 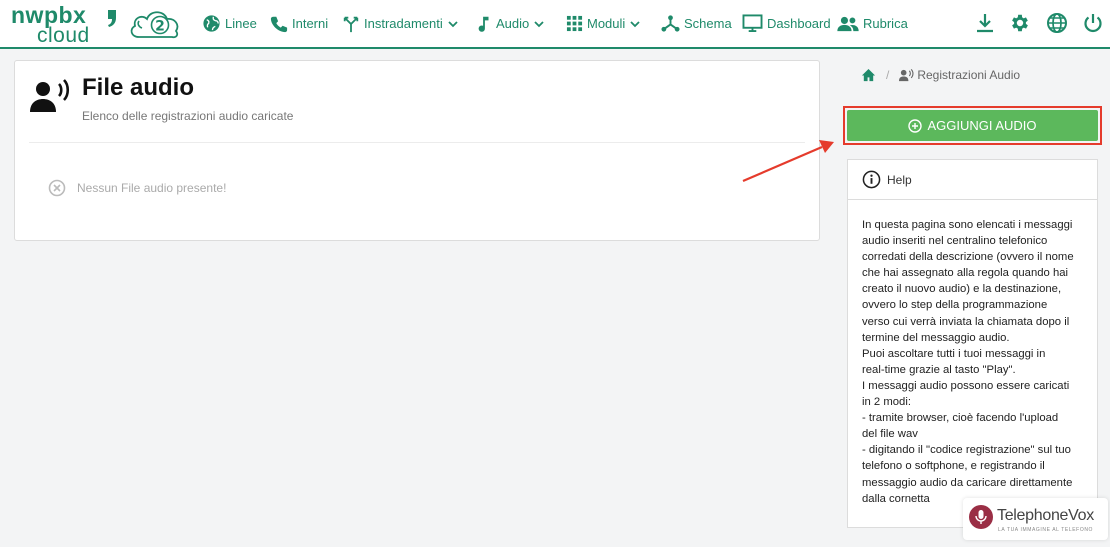 I want to click on cloud-2-icon: 2, so click(x=154, y=25).